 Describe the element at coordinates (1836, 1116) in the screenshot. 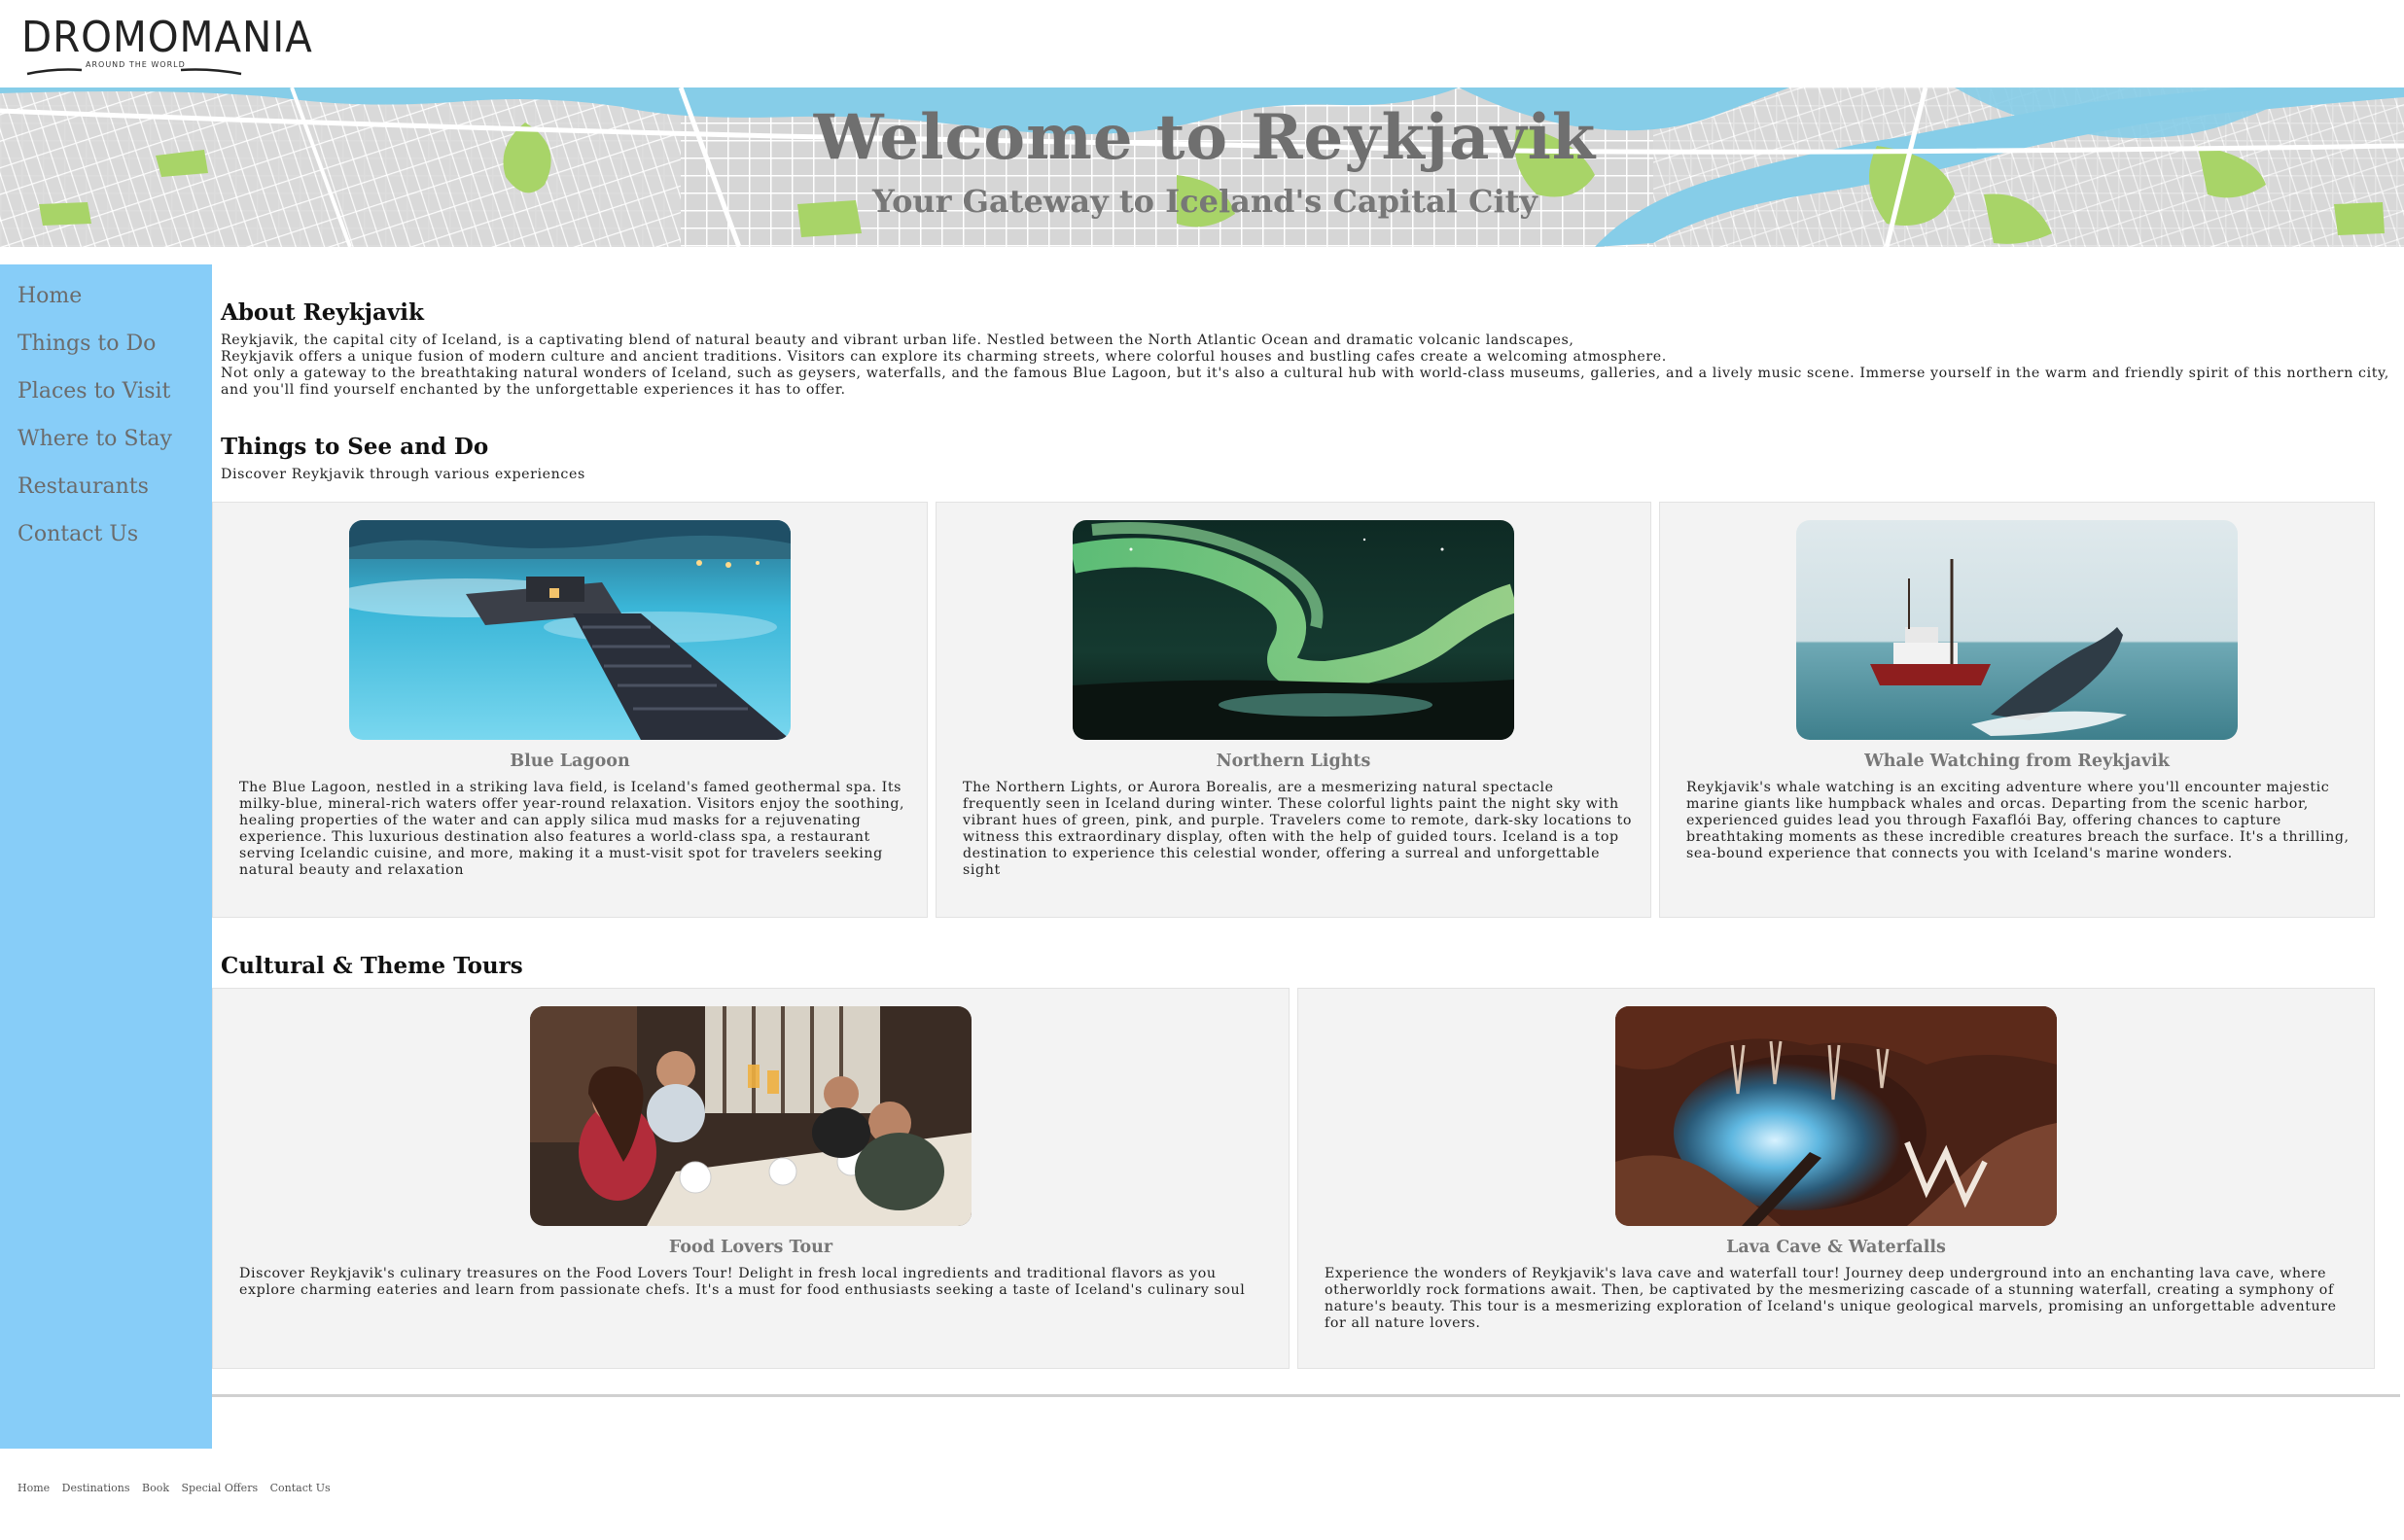

I see `lava-cave-image` at that location.